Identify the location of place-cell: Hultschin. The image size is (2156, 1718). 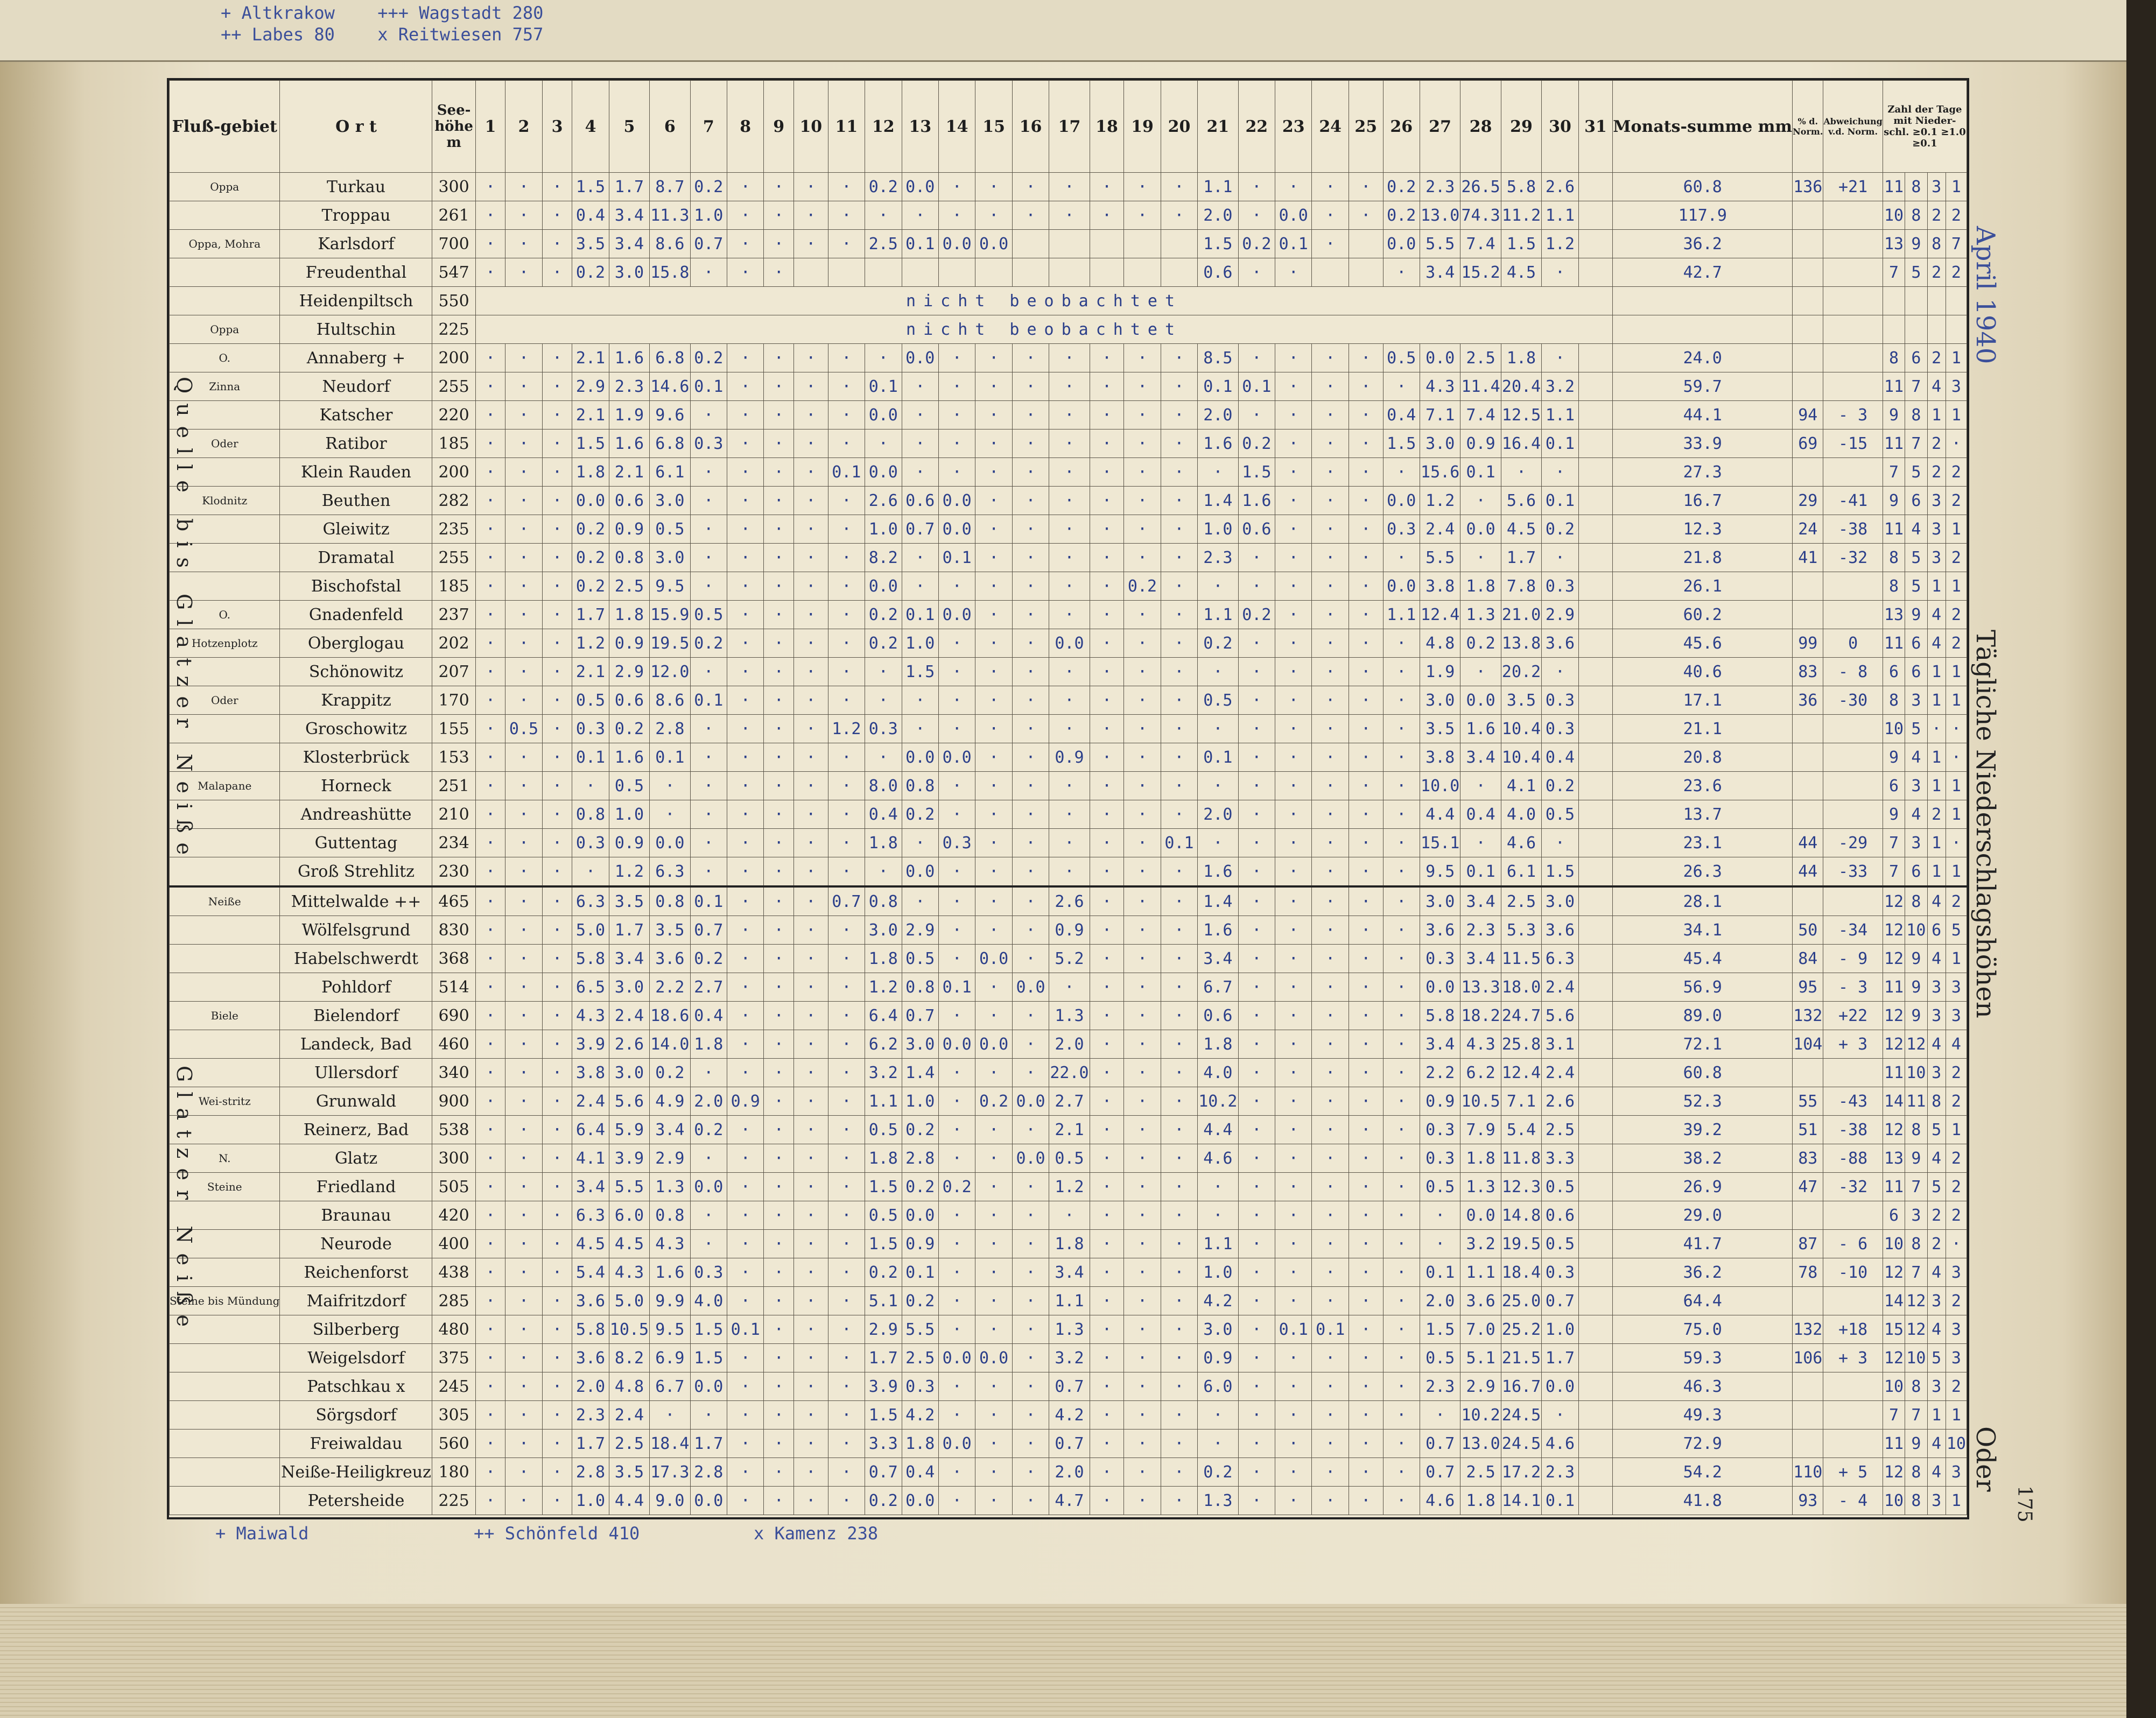
(356, 330).